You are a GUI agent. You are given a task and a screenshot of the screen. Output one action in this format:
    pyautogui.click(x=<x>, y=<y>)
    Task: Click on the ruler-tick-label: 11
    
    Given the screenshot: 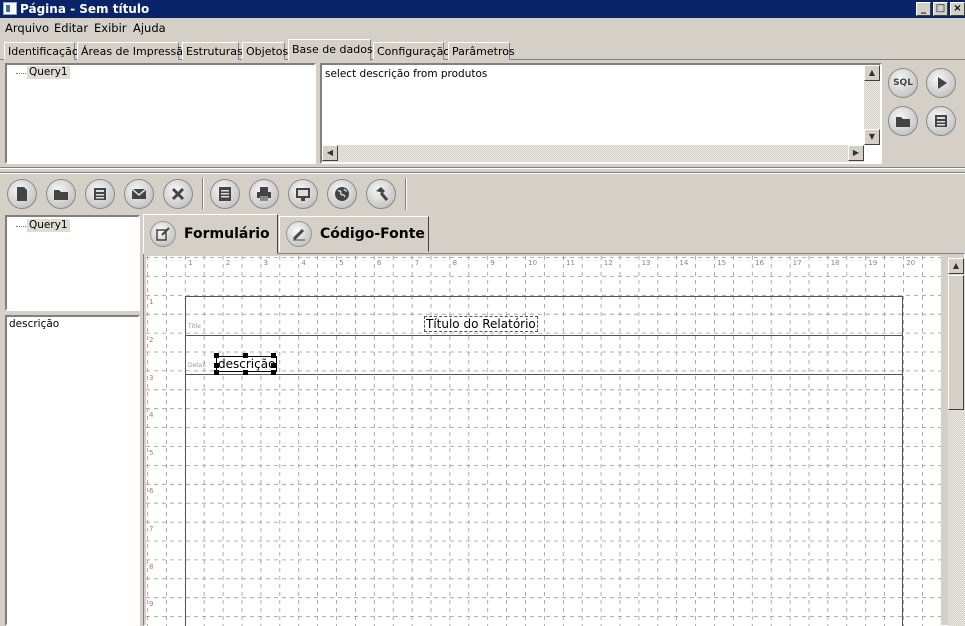 What is the action you would take?
    pyautogui.click(x=570, y=263)
    